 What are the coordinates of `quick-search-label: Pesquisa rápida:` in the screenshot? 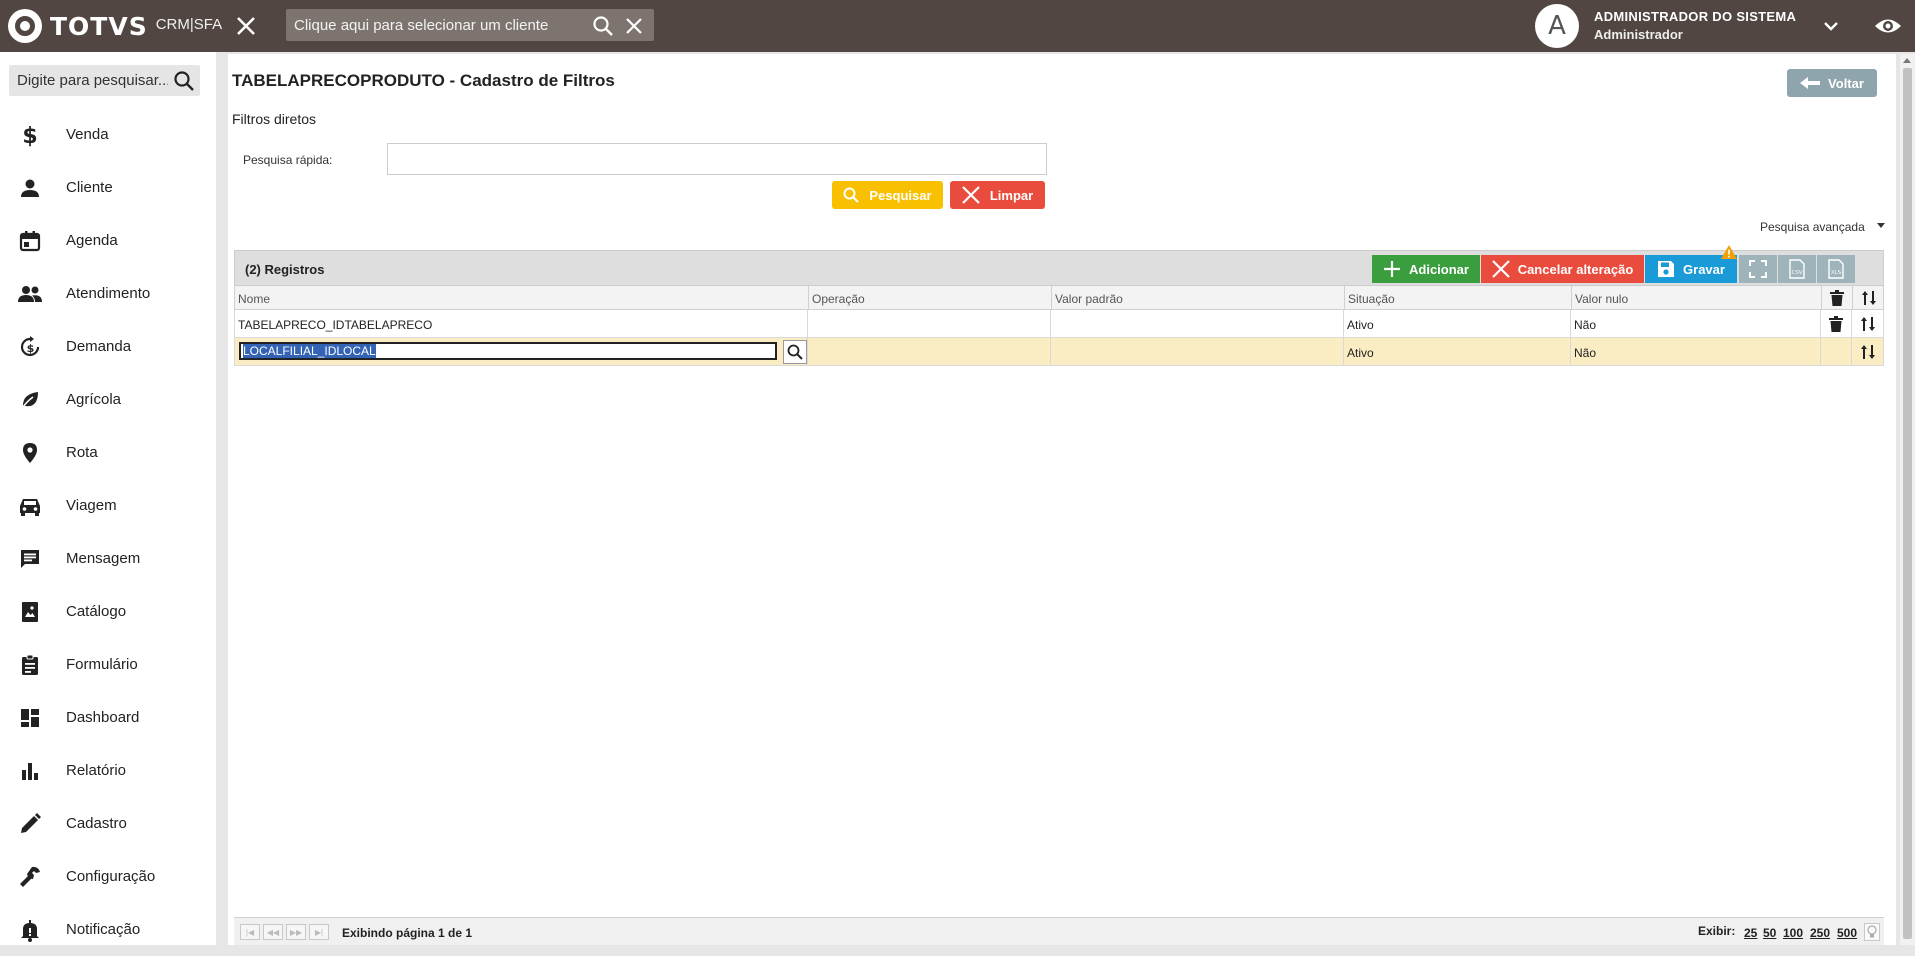 It's located at (288, 160).